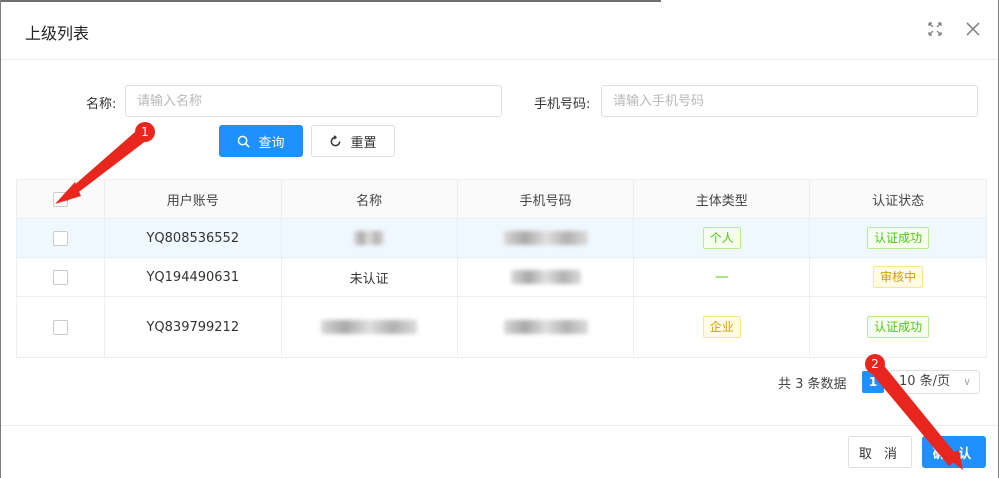 This screenshot has width=999, height=478. Describe the element at coordinates (898, 199) in the screenshot. I see `column-header-status: 认证状态` at that location.